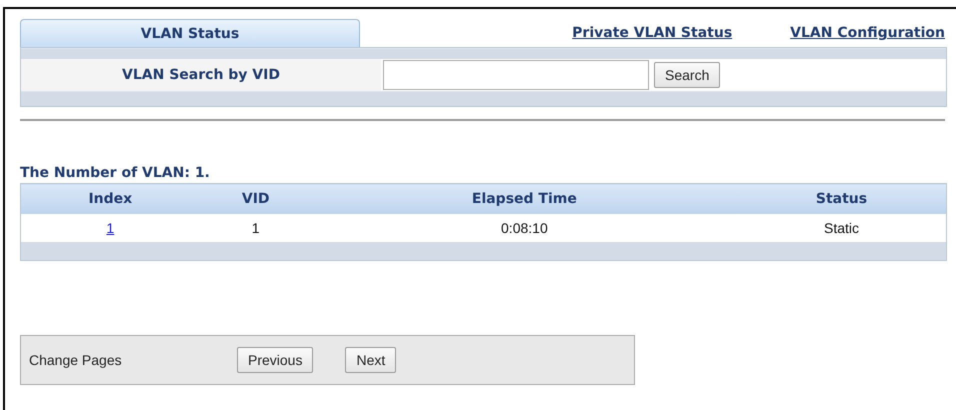  What do you see at coordinates (841, 228) in the screenshot?
I see `table-cell: Static` at bounding box center [841, 228].